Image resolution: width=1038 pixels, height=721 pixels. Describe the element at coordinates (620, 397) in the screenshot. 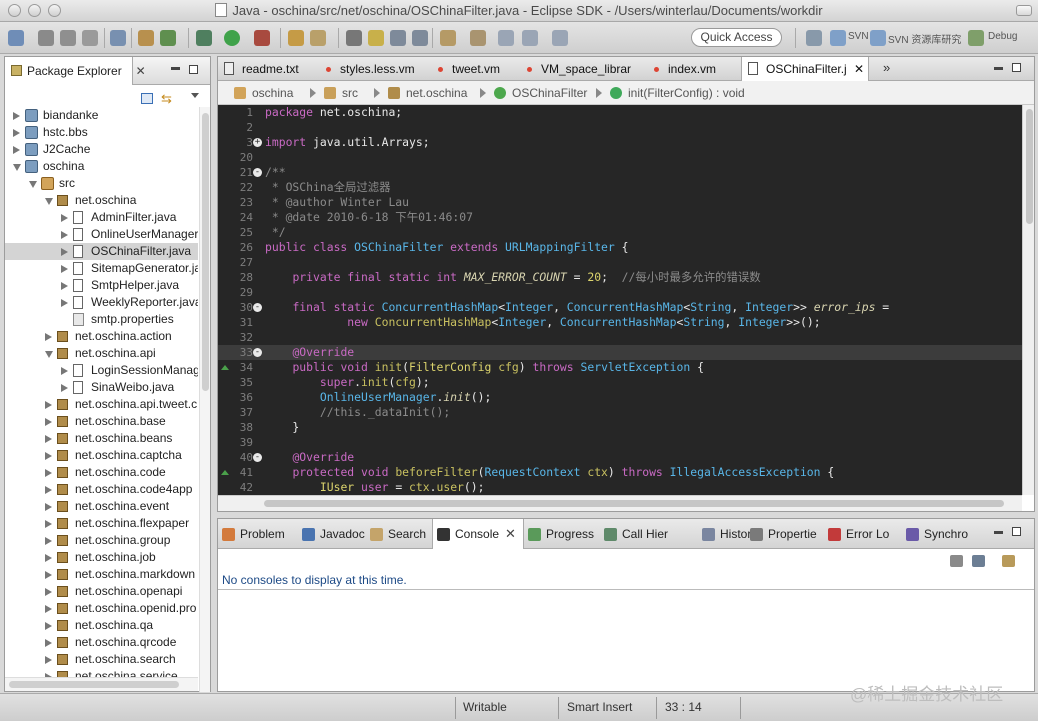

I see `code-line: 36 OnlineUserManager.init();` at that location.